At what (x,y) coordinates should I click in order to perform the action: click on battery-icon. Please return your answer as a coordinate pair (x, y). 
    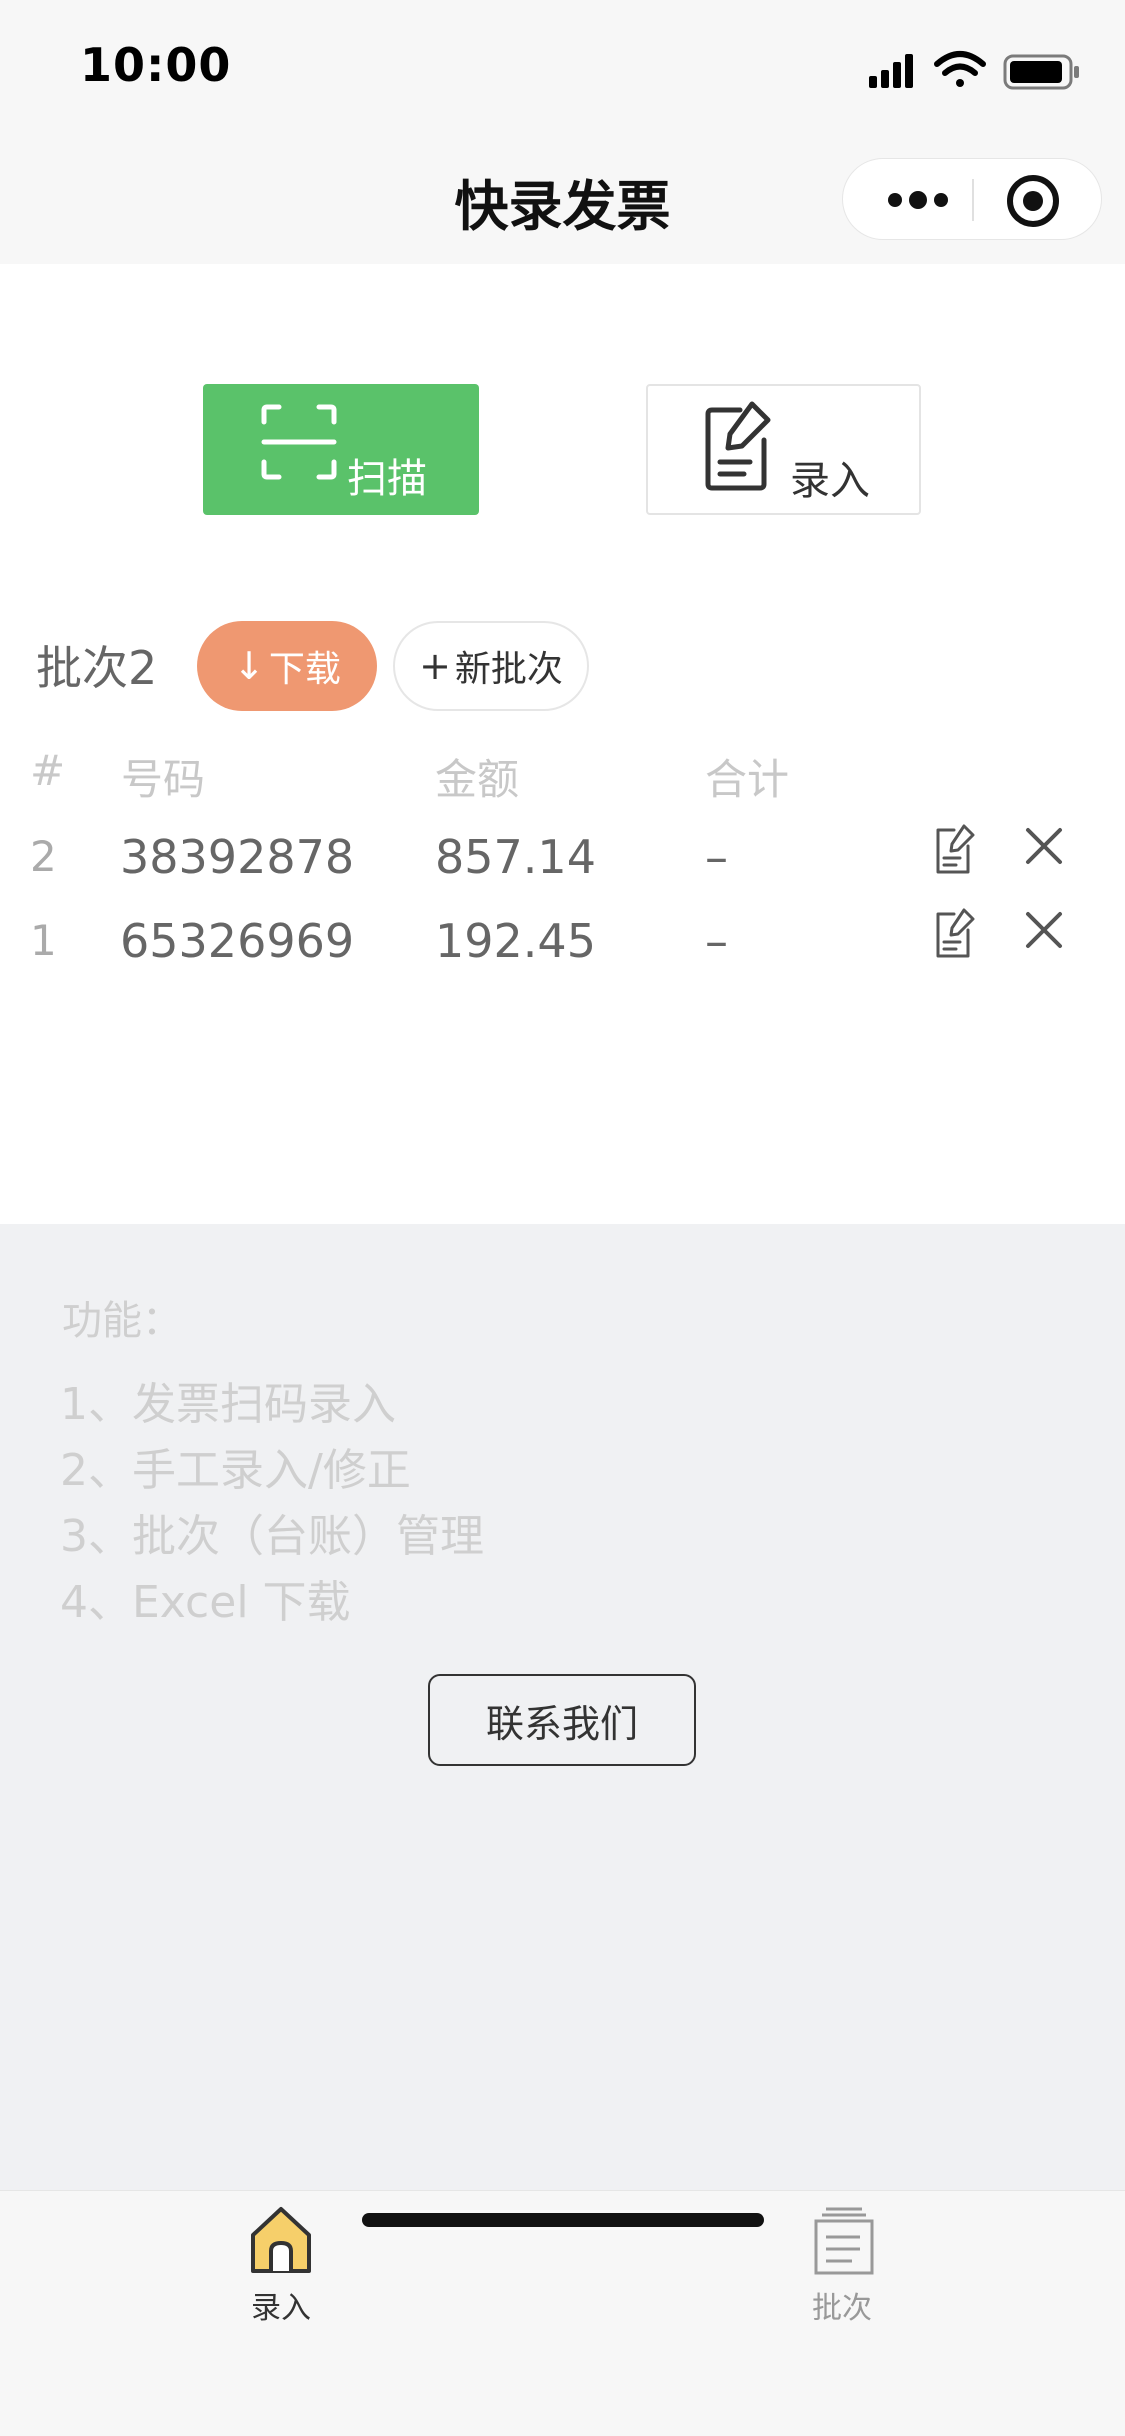
    Looking at the image, I should click on (1041, 72).